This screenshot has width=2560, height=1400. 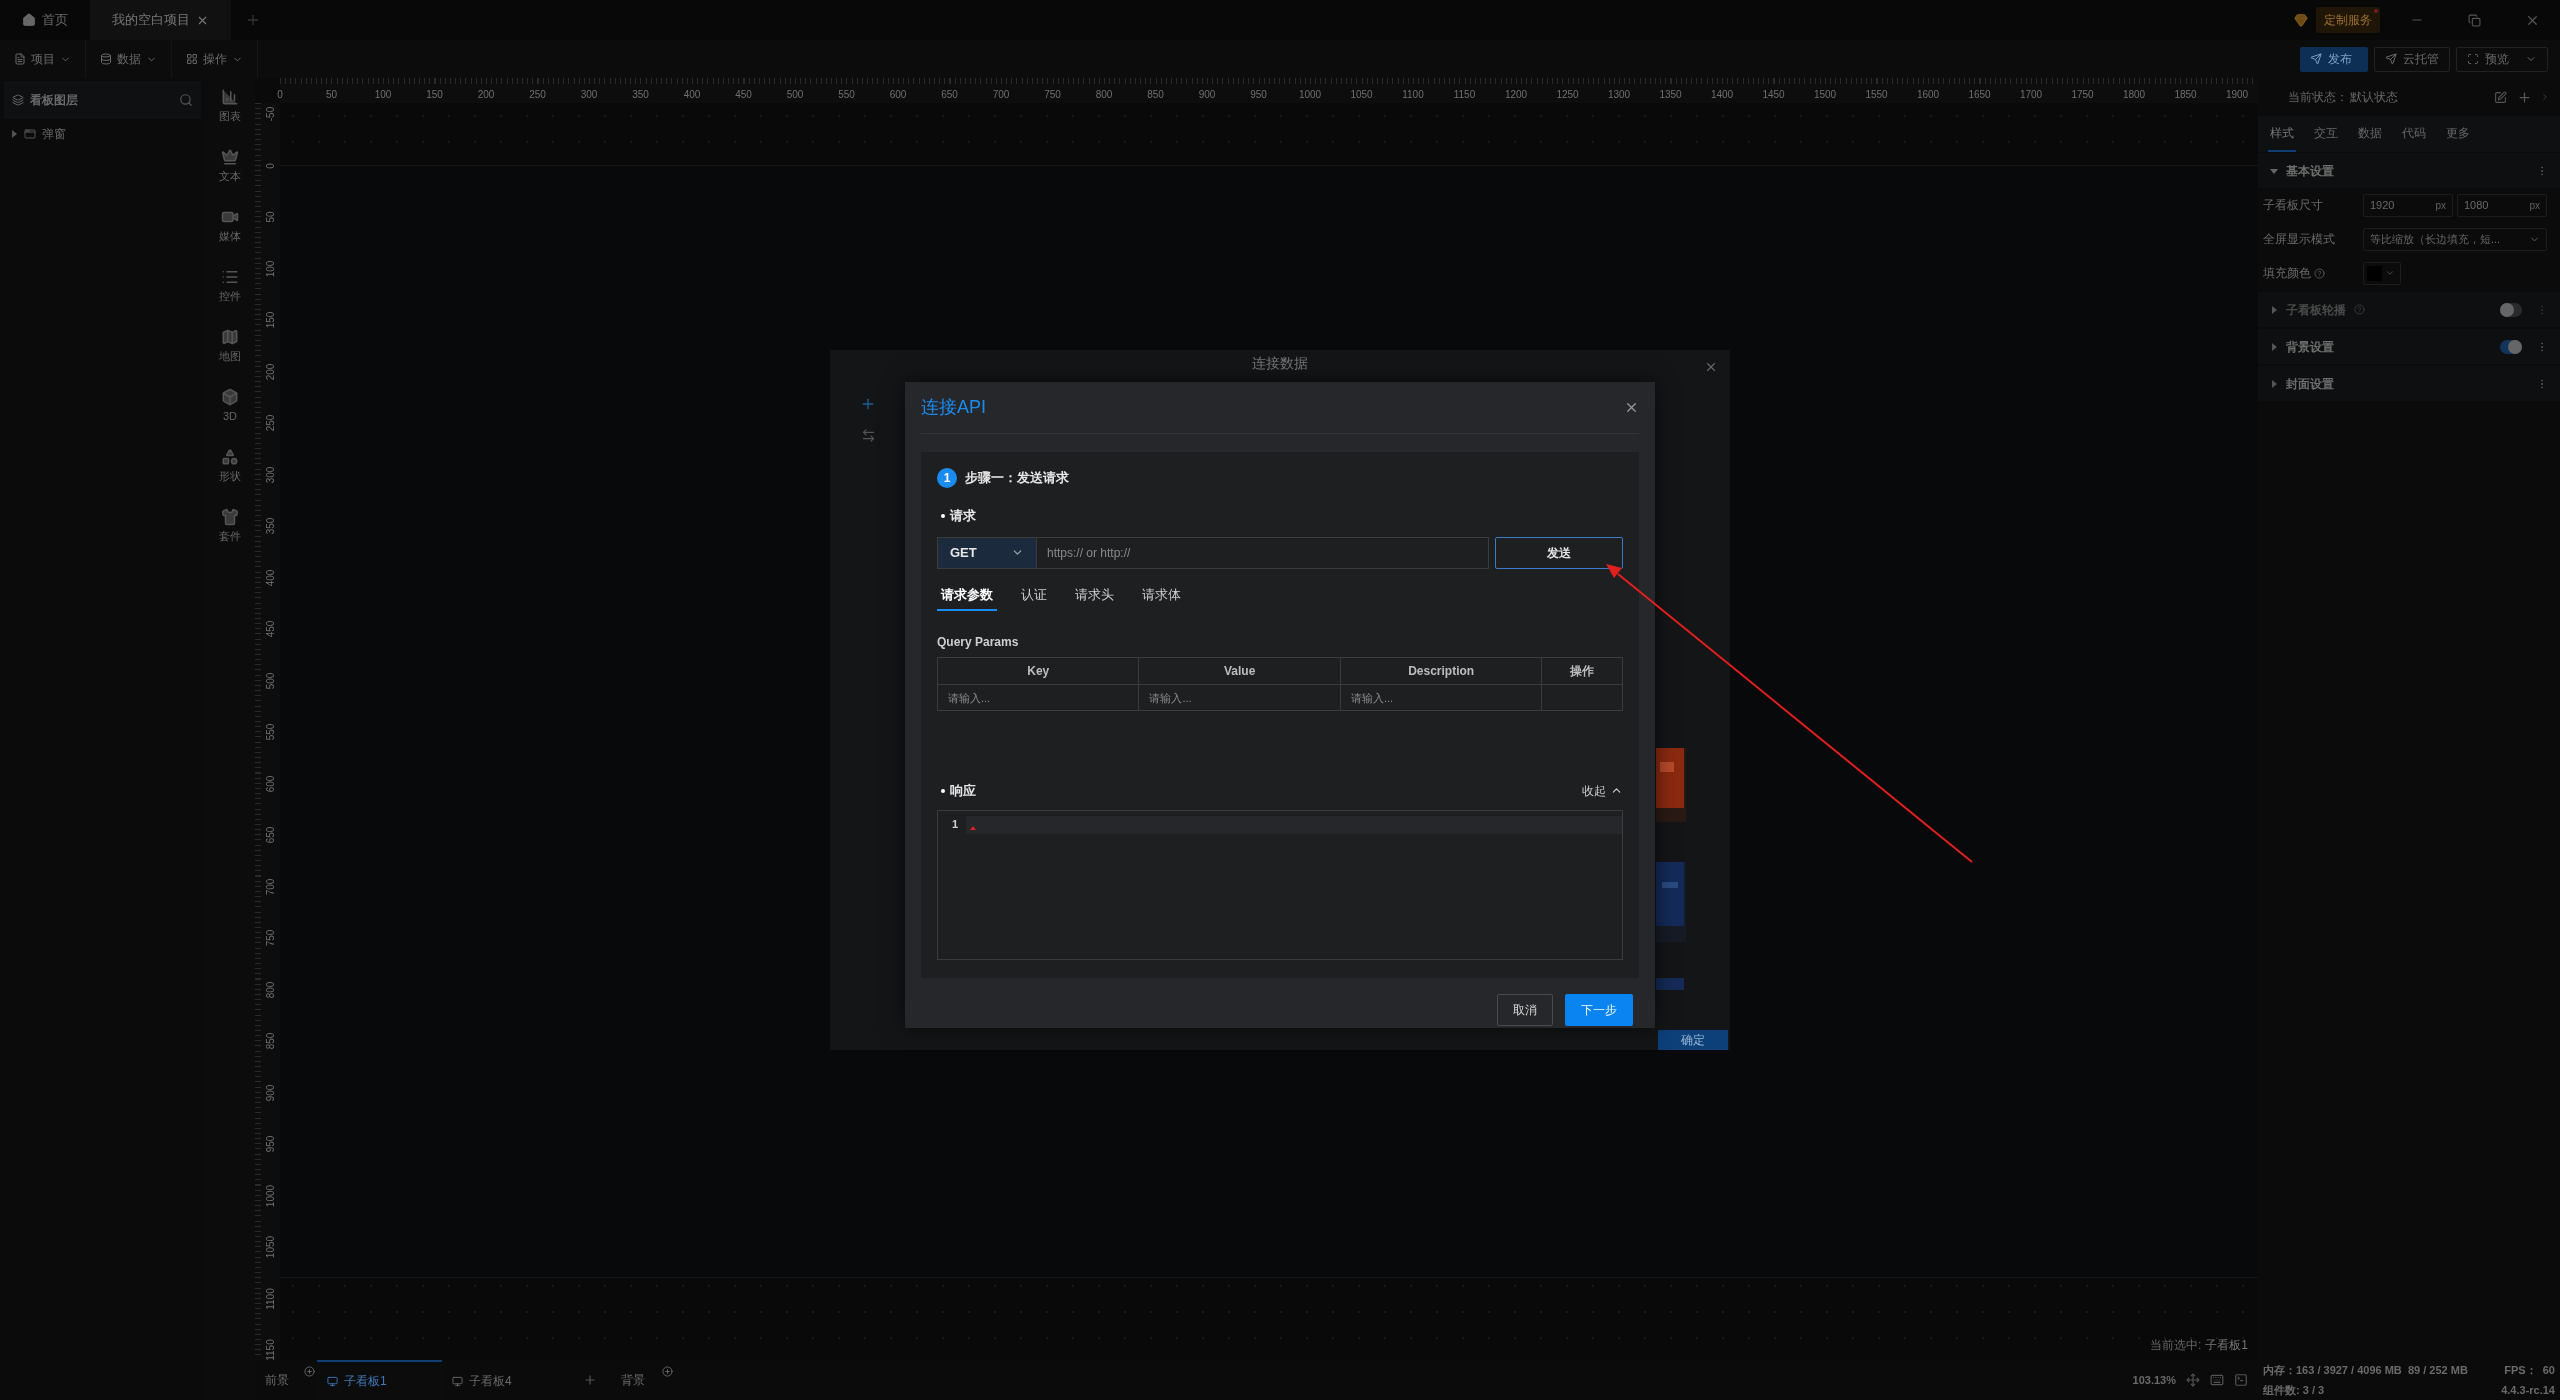 I want to click on component-category: 套件, so click(x=230, y=530).